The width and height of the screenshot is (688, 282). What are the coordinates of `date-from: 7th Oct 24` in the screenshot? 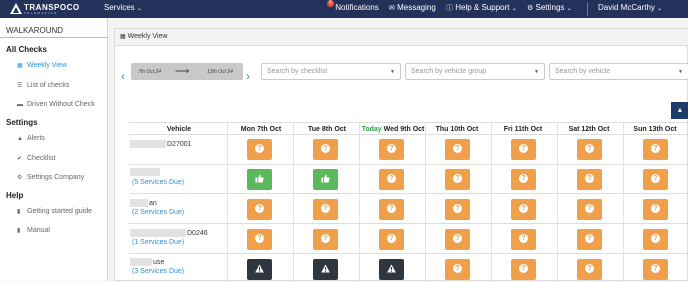 It's located at (150, 72).